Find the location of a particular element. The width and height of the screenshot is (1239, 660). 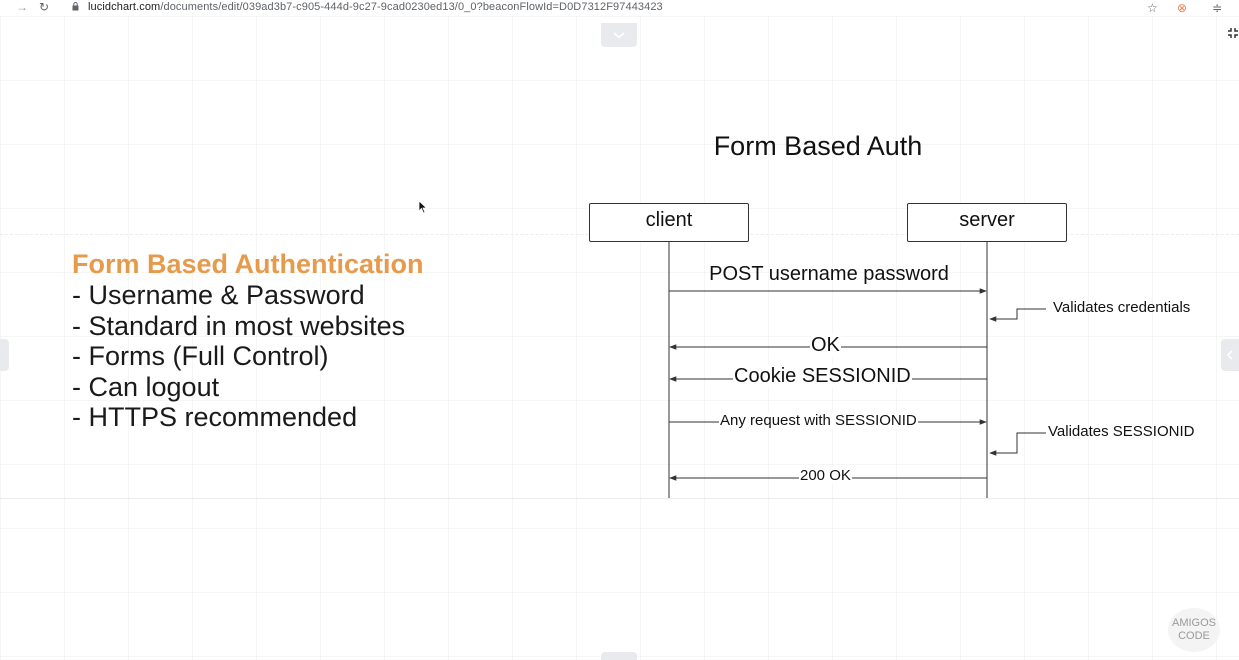

server-actor-box: server is located at coordinates (987, 222).